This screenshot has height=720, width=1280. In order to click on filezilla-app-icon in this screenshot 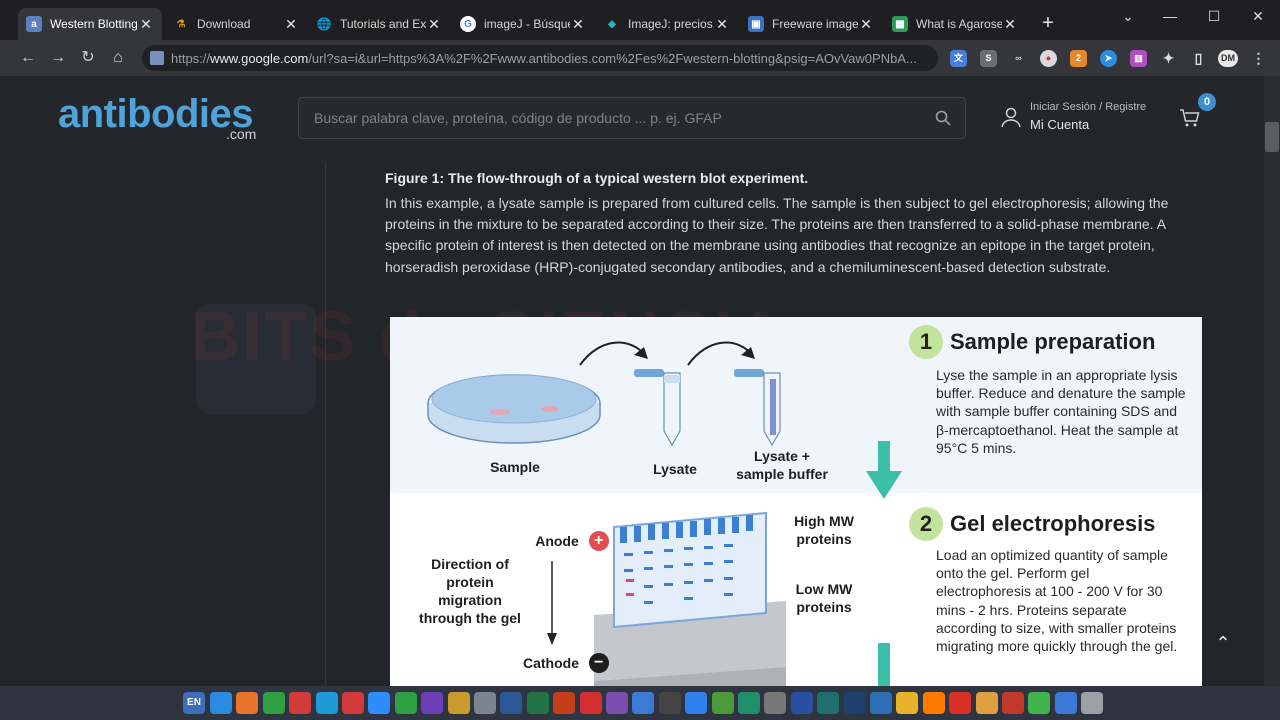, I will do `click(1013, 703)`.